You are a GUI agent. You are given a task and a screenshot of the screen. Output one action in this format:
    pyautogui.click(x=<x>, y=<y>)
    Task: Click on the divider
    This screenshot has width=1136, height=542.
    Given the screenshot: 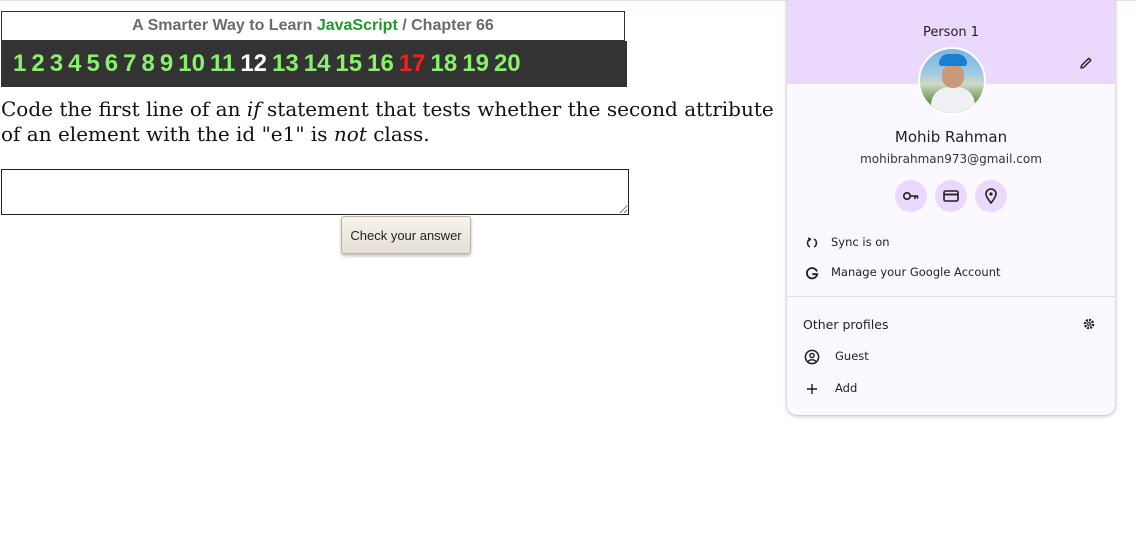 What is the action you would take?
    pyautogui.click(x=951, y=296)
    